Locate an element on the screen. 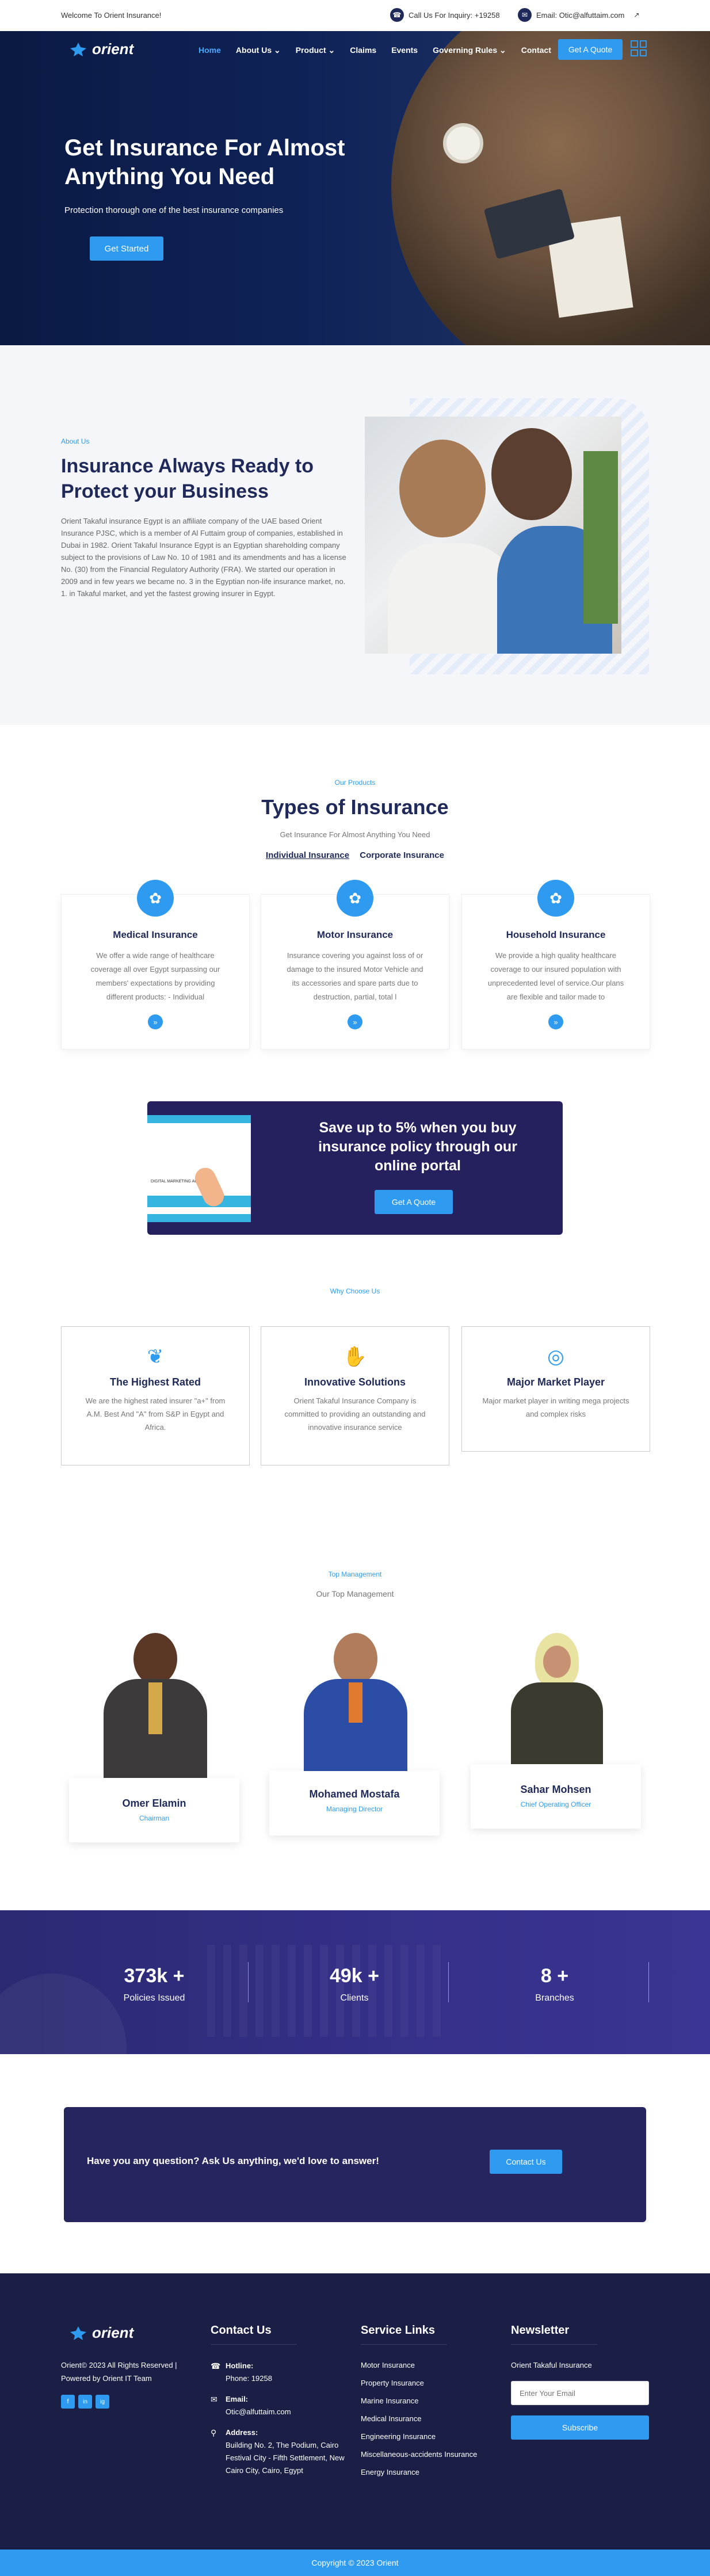 The height and width of the screenshot is (2576, 710). service-link: Medical Insurance is located at coordinates (430, 2418).